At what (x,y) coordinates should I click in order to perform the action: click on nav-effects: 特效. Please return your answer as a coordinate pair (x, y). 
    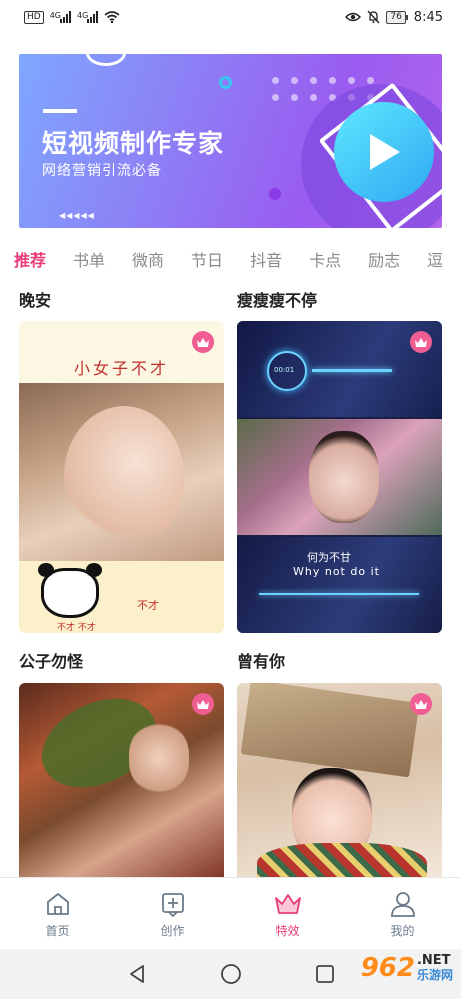
    Looking at the image, I should click on (287, 913).